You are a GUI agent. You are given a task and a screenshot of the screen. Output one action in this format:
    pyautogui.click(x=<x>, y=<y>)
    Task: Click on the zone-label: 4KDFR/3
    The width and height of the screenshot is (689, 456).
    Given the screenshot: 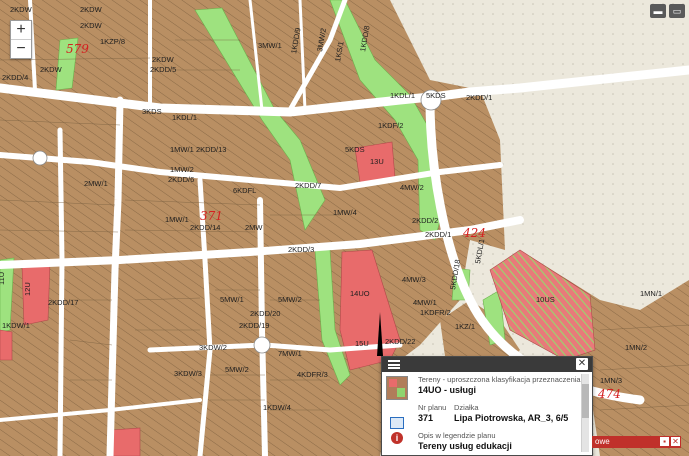 What is the action you would take?
    pyautogui.click(x=312, y=374)
    